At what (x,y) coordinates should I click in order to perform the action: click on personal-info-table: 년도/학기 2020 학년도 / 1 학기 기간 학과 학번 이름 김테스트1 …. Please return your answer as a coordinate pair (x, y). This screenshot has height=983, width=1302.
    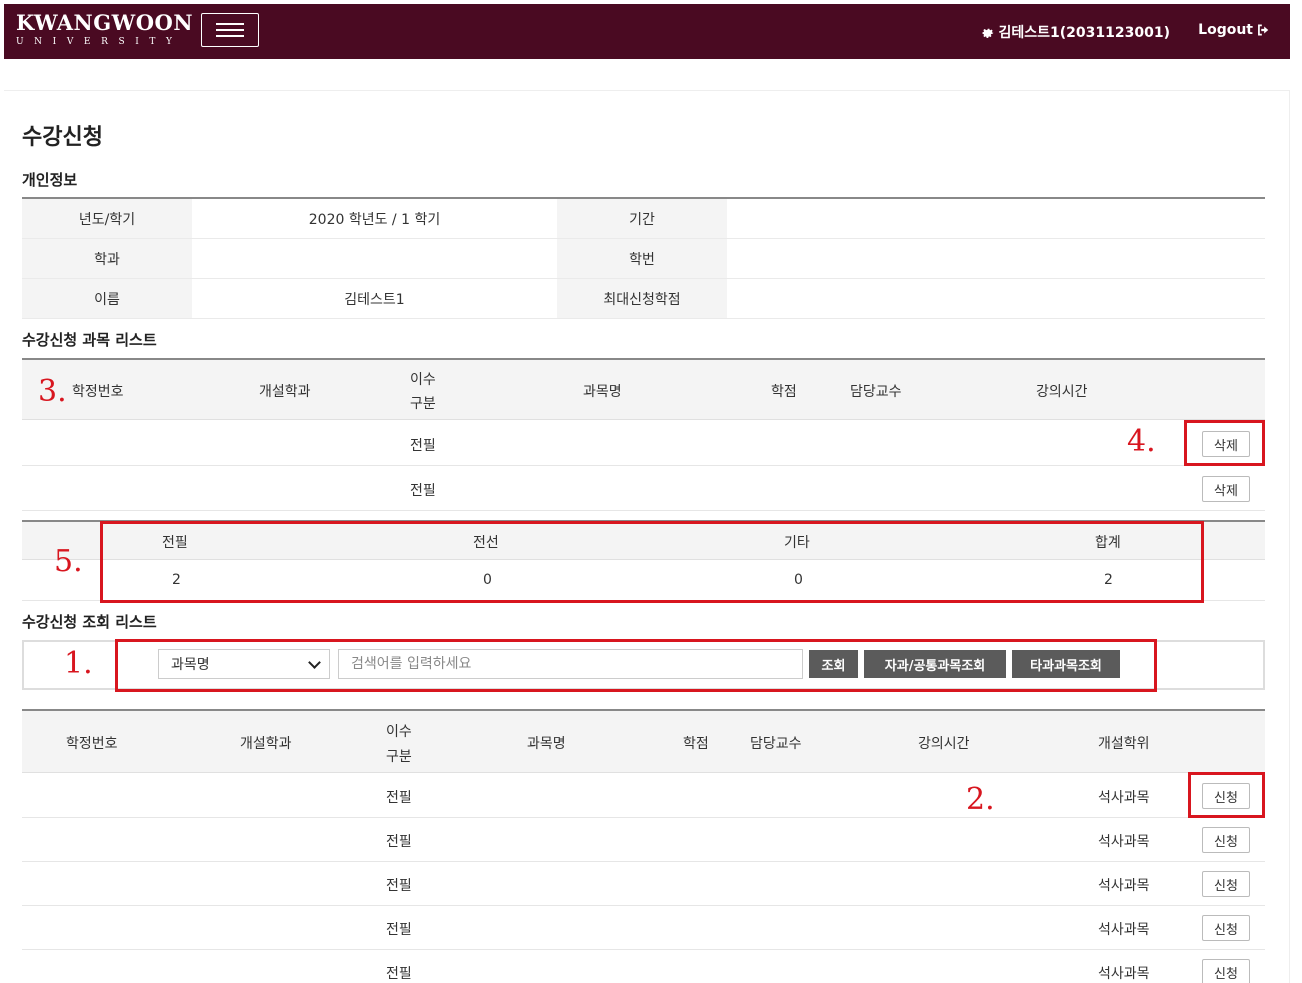
    Looking at the image, I should click on (643, 259).